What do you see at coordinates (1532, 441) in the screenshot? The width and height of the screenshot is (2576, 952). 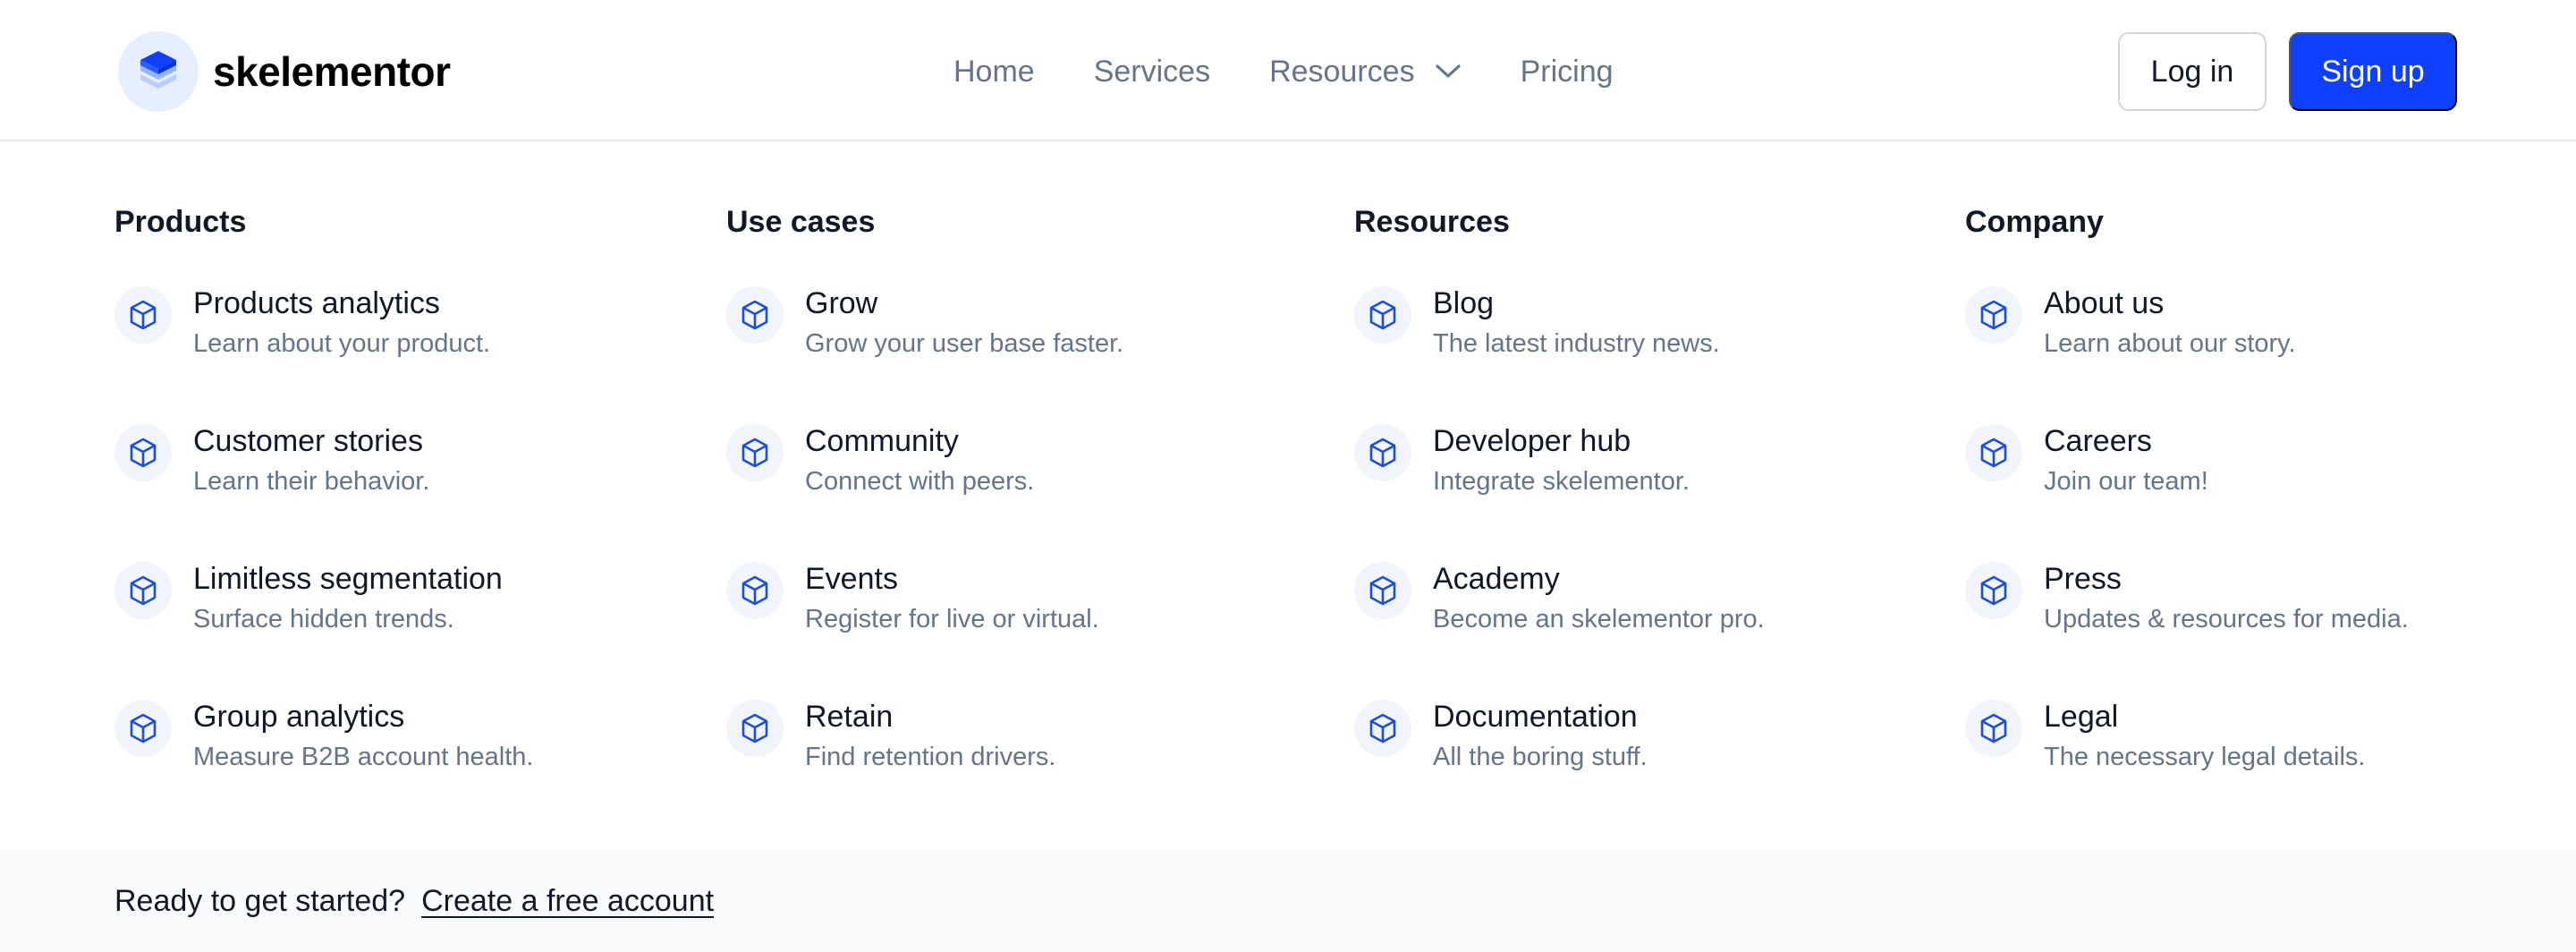 I see `menu-item-title: Developer hub` at bounding box center [1532, 441].